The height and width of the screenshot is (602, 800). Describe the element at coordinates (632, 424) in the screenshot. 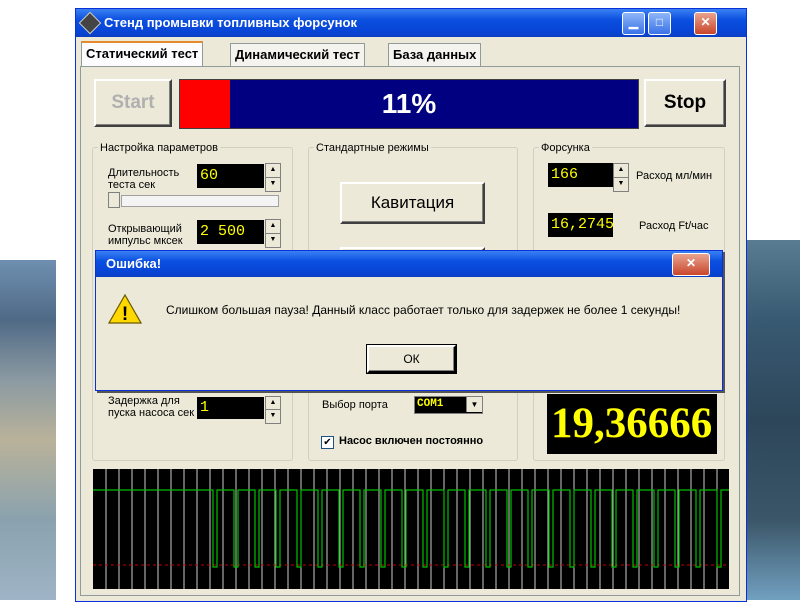

I see `big-flow-display: 19,36666` at that location.